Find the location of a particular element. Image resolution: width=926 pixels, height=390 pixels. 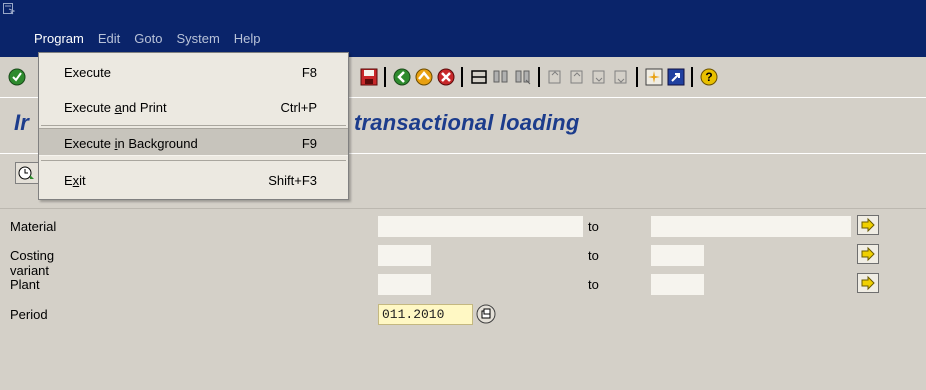

window-menu-icon is located at coordinates (9, 9).